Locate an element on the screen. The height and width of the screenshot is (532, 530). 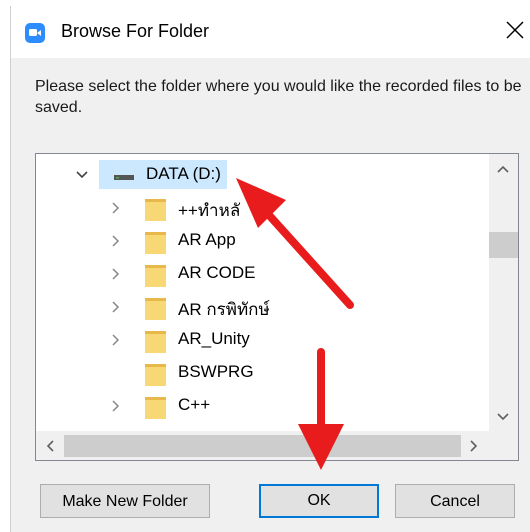
scroll-right-icon is located at coordinates (474, 446).